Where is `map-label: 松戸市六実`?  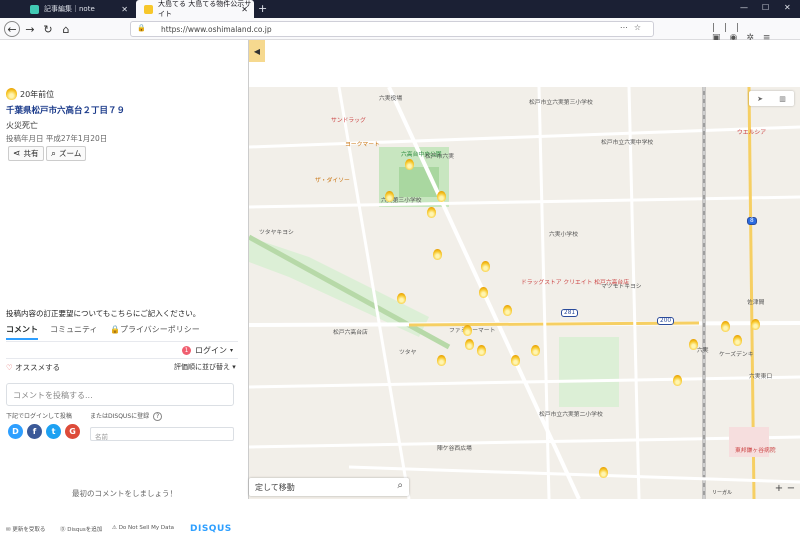 map-label: 松戸市六実 is located at coordinates (439, 157).